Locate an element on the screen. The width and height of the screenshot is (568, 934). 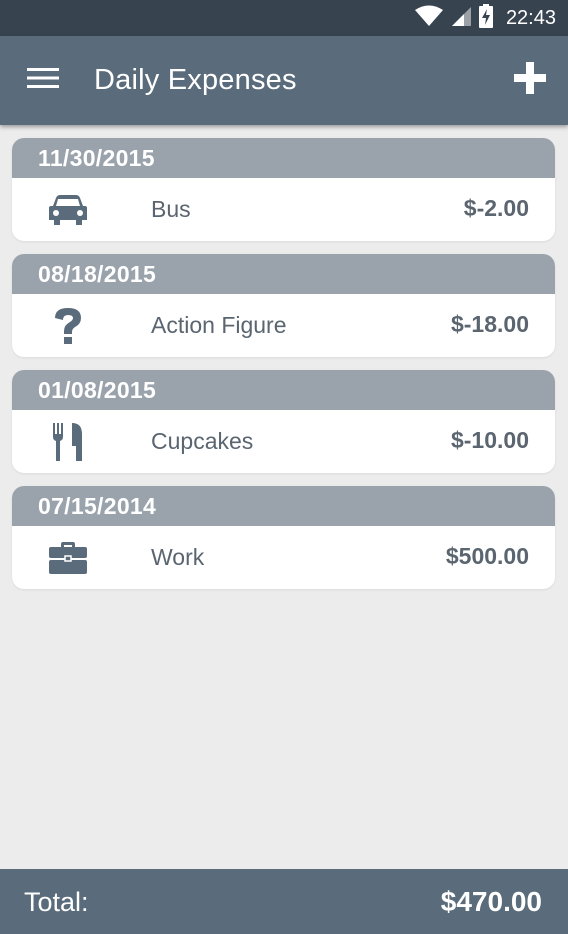
expense-date: 07/15/2014 is located at coordinates (283, 506).